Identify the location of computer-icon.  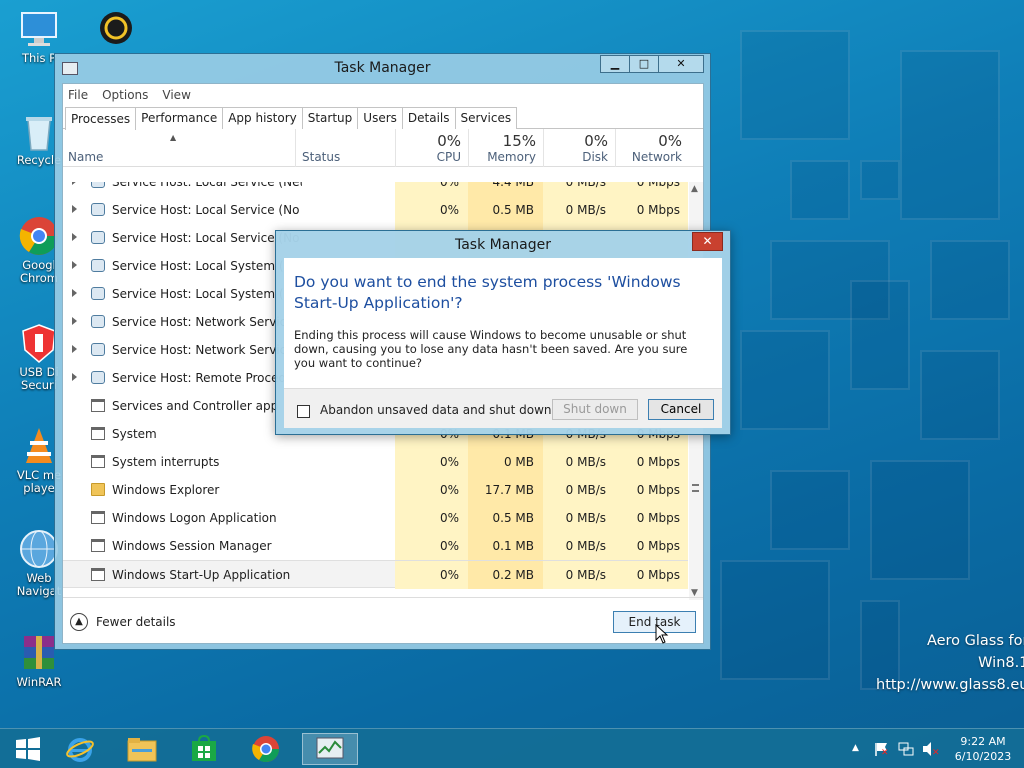
(39, 29).